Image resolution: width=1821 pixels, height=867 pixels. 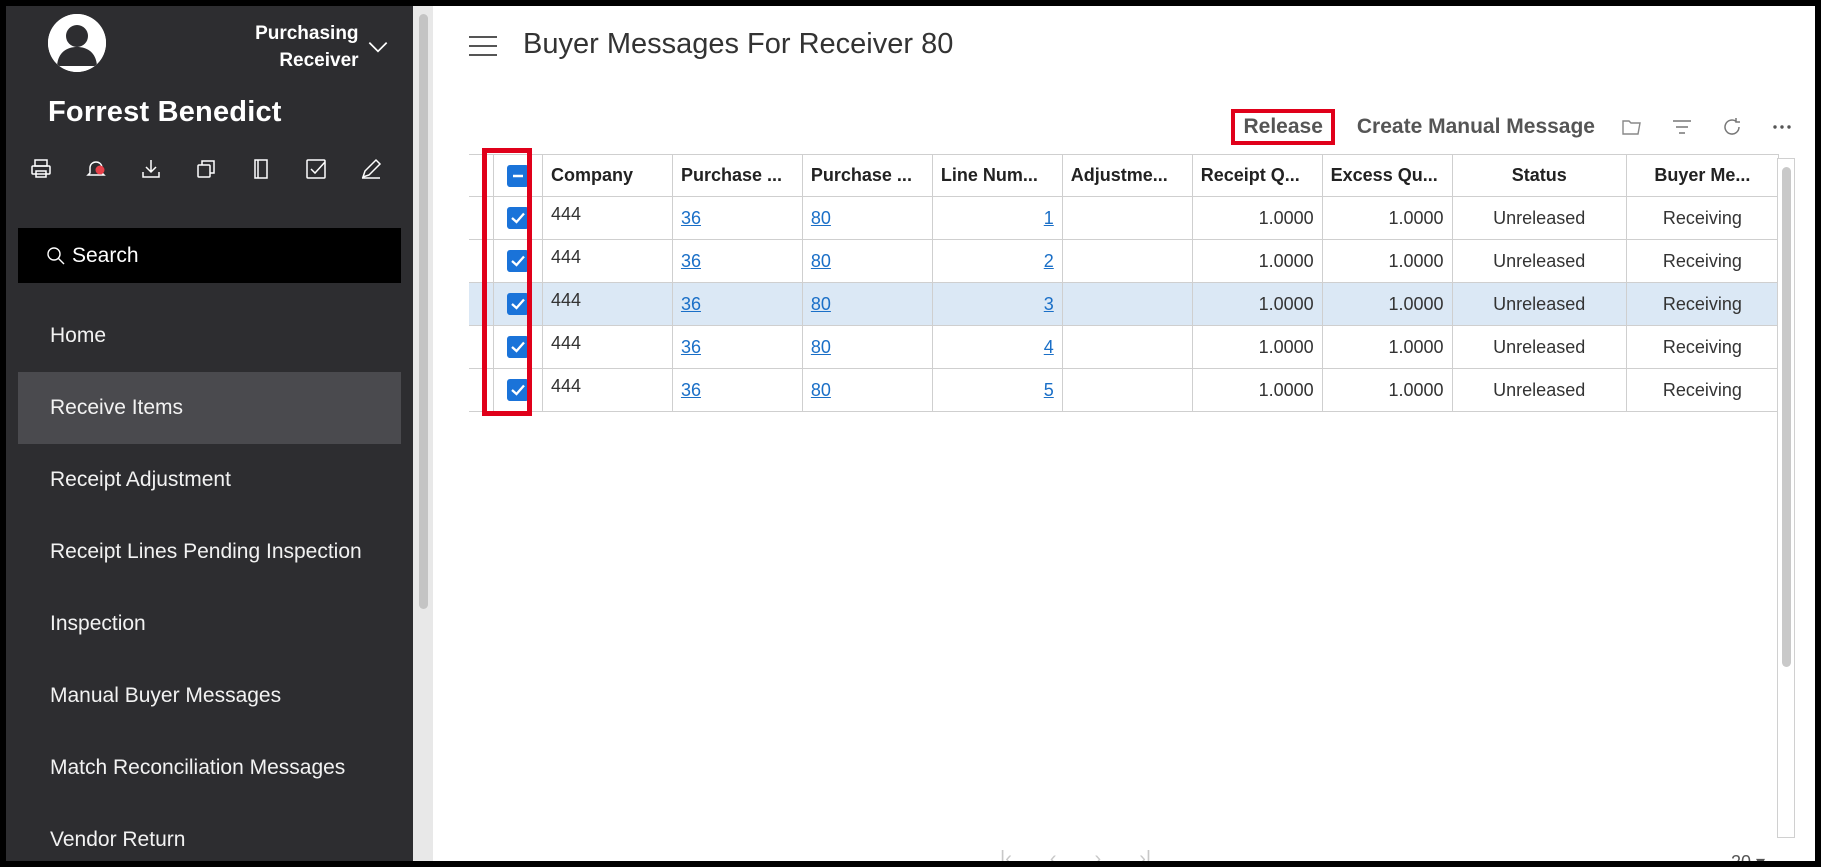 What do you see at coordinates (1782, 127) in the screenshot?
I see `more-options-icon` at bounding box center [1782, 127].